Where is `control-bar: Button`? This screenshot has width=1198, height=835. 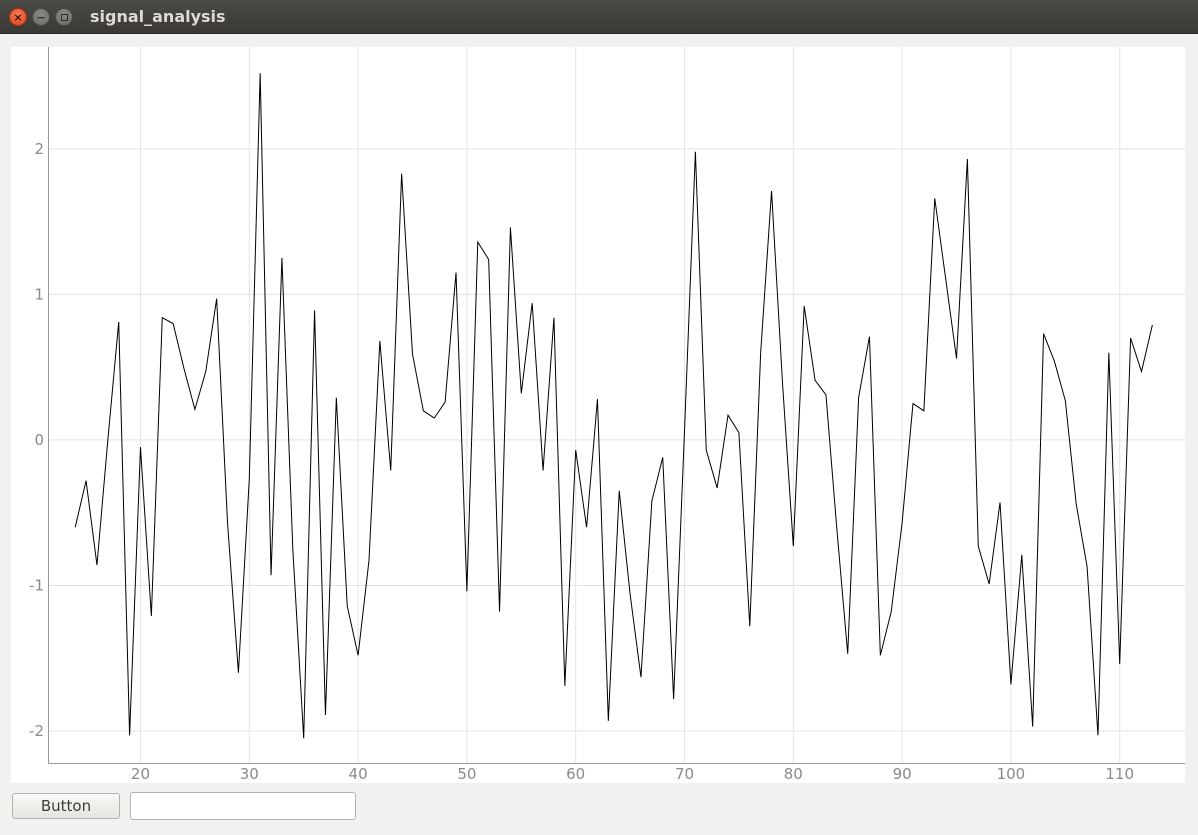 control-bar: Button is located at coordinates (599, 809).